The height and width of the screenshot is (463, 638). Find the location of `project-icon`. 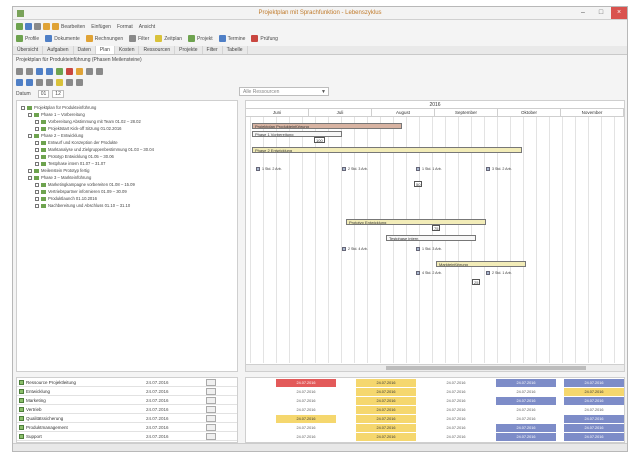

project-icon is located at coordinates (192, 38).